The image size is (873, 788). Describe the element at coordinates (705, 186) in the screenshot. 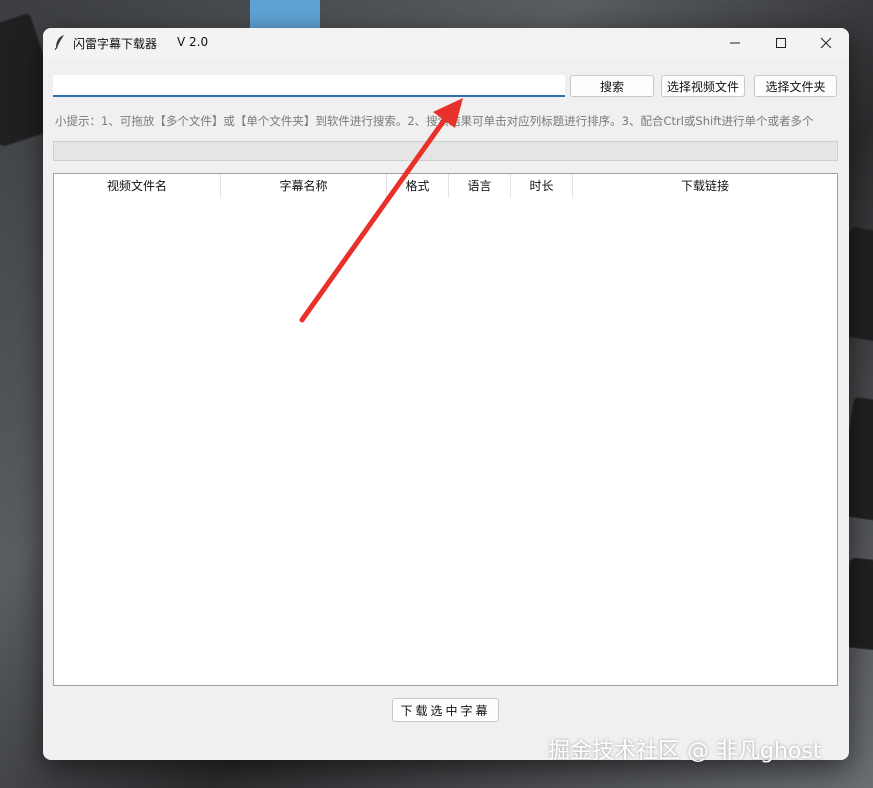

I see `column-header-download-link: 下载链接` at that location.